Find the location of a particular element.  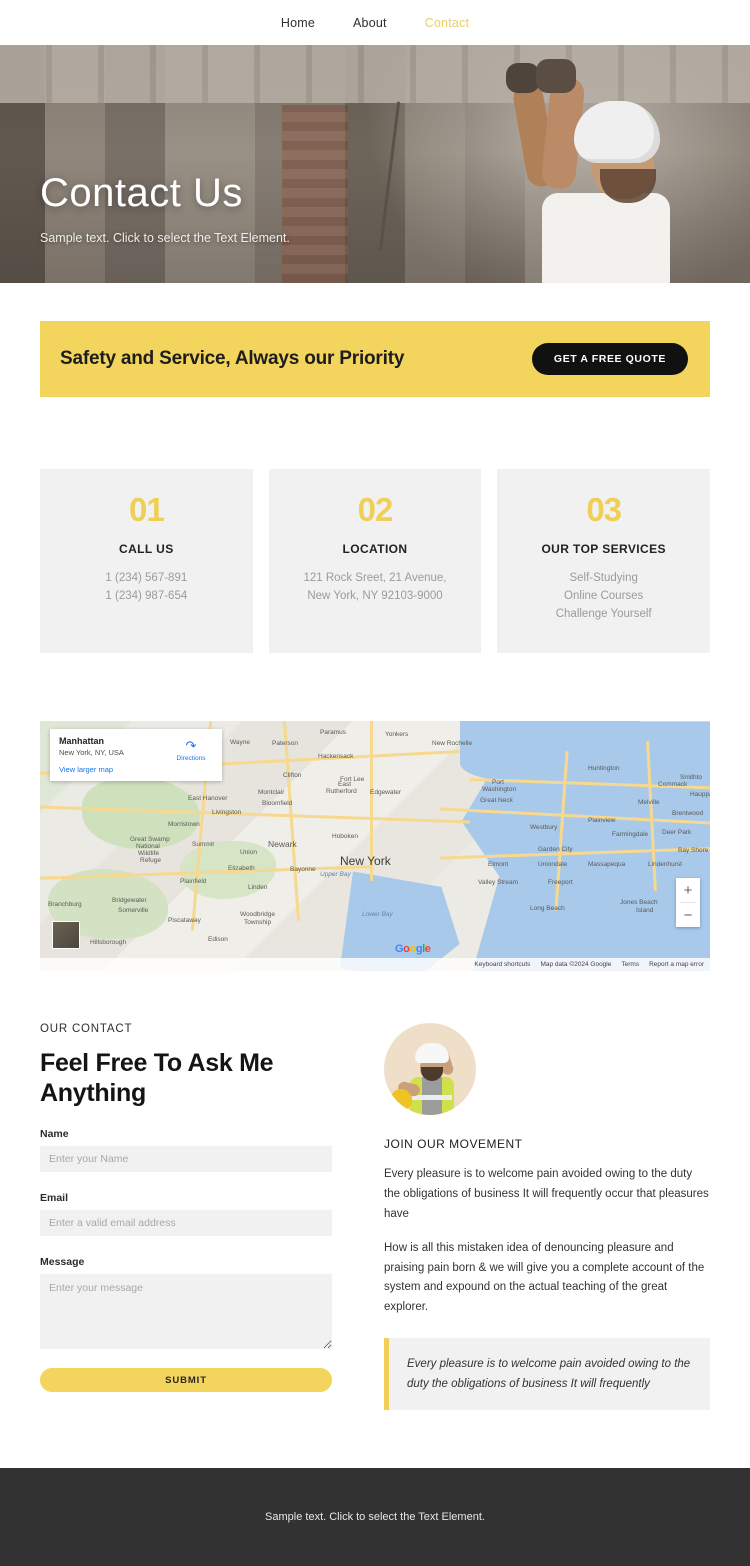

card-line: 1 (234) 987-654 is located at coordinates (146, 595).